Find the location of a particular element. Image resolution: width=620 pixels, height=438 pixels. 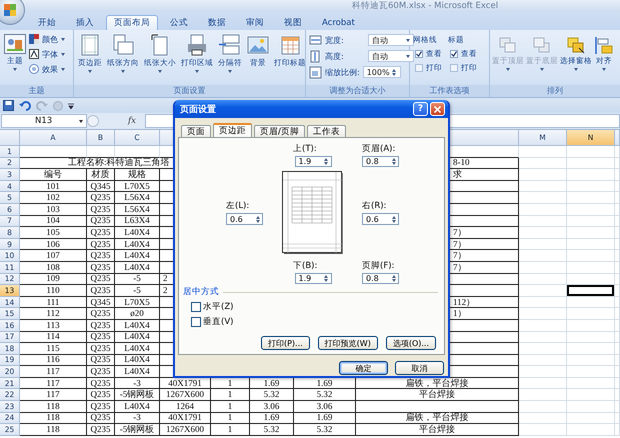

close-button is located at coordinates (437, 109).